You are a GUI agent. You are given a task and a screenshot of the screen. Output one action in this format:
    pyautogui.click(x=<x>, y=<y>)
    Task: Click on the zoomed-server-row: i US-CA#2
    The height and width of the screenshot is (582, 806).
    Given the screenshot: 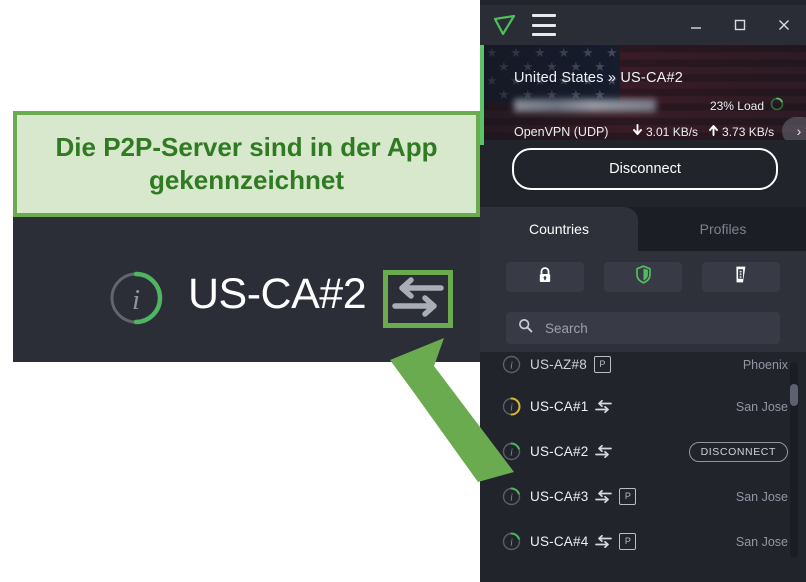 What is the action you would take?
    pyautogui.click(x=246, y=292)
    